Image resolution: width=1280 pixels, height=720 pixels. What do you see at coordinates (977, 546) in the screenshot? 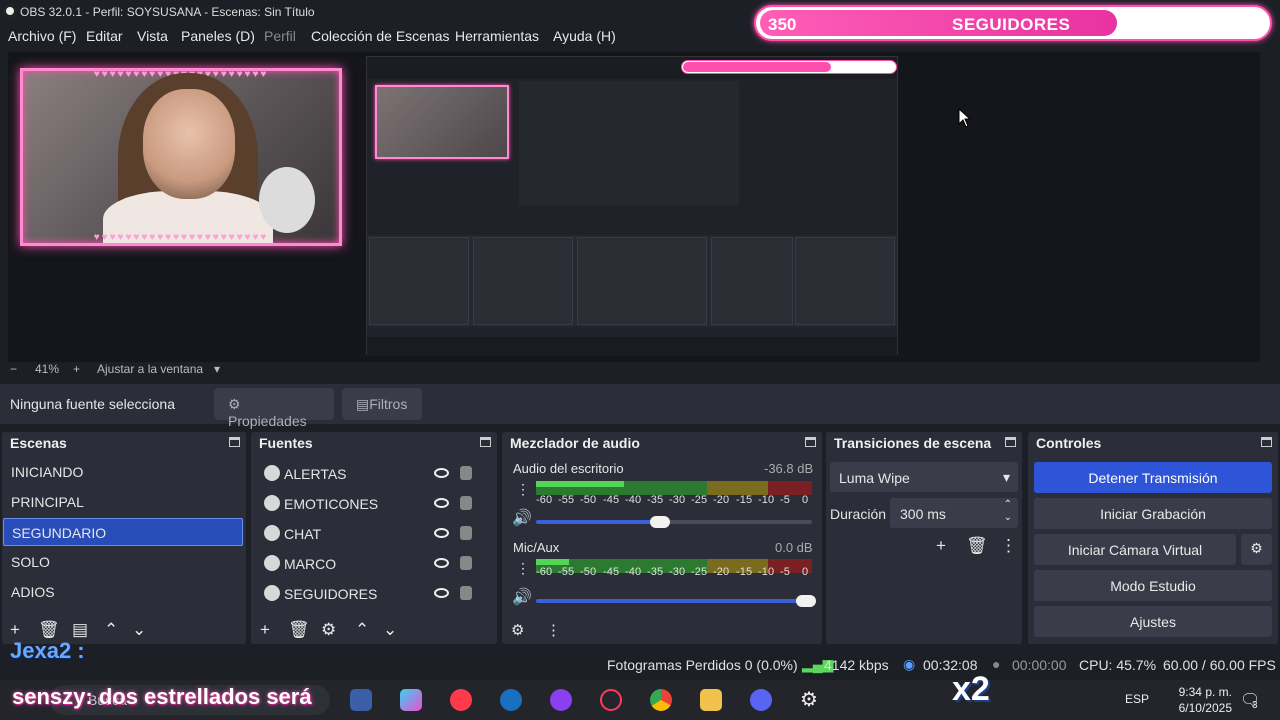
I see `remove-transition-icon: 🗑` at bounding box center [977, 546].